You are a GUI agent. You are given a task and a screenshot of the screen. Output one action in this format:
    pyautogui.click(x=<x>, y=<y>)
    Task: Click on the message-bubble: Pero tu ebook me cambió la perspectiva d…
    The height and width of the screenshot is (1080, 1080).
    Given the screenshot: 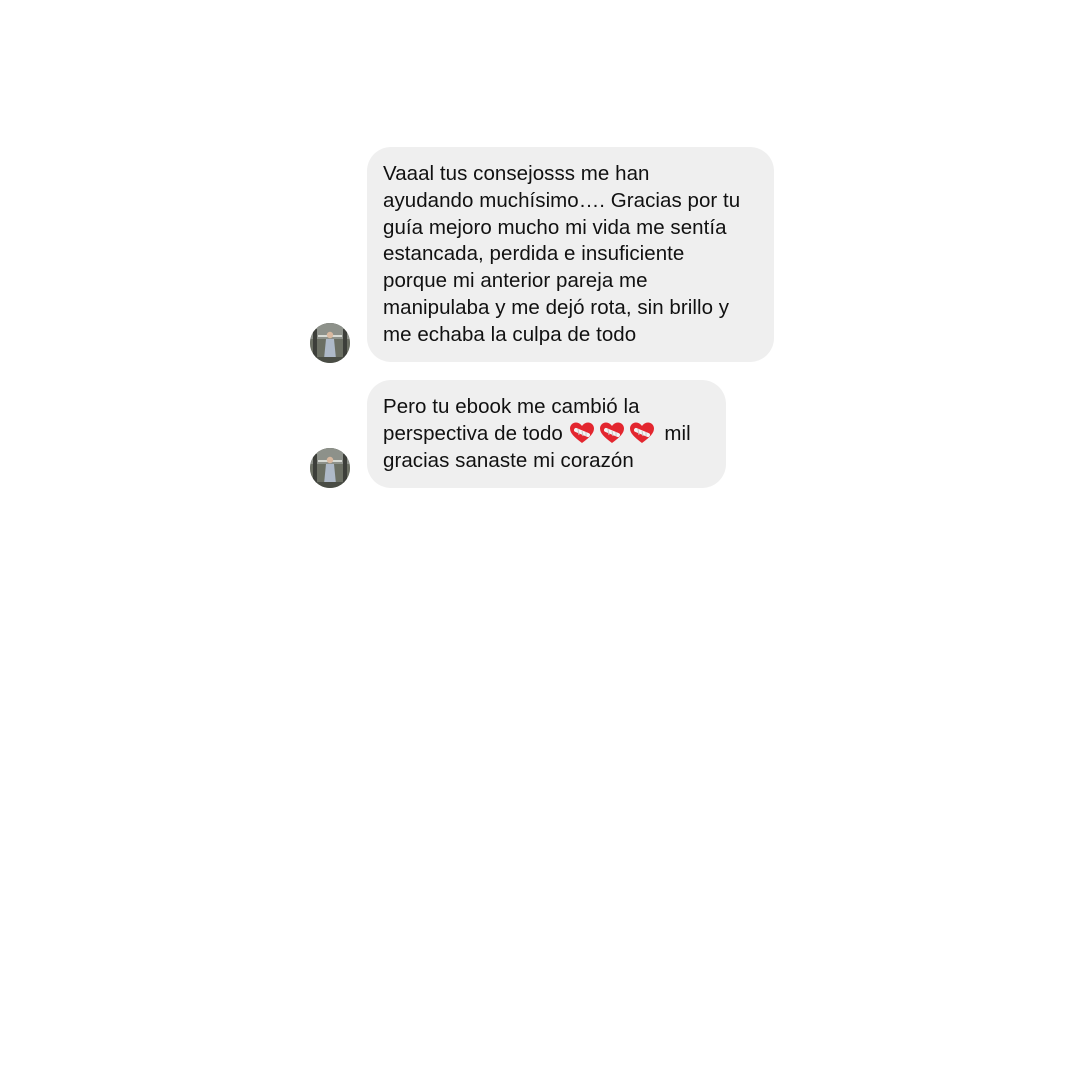 What is the action you would take?
    pyautogui.click(x=546, y=434)
    